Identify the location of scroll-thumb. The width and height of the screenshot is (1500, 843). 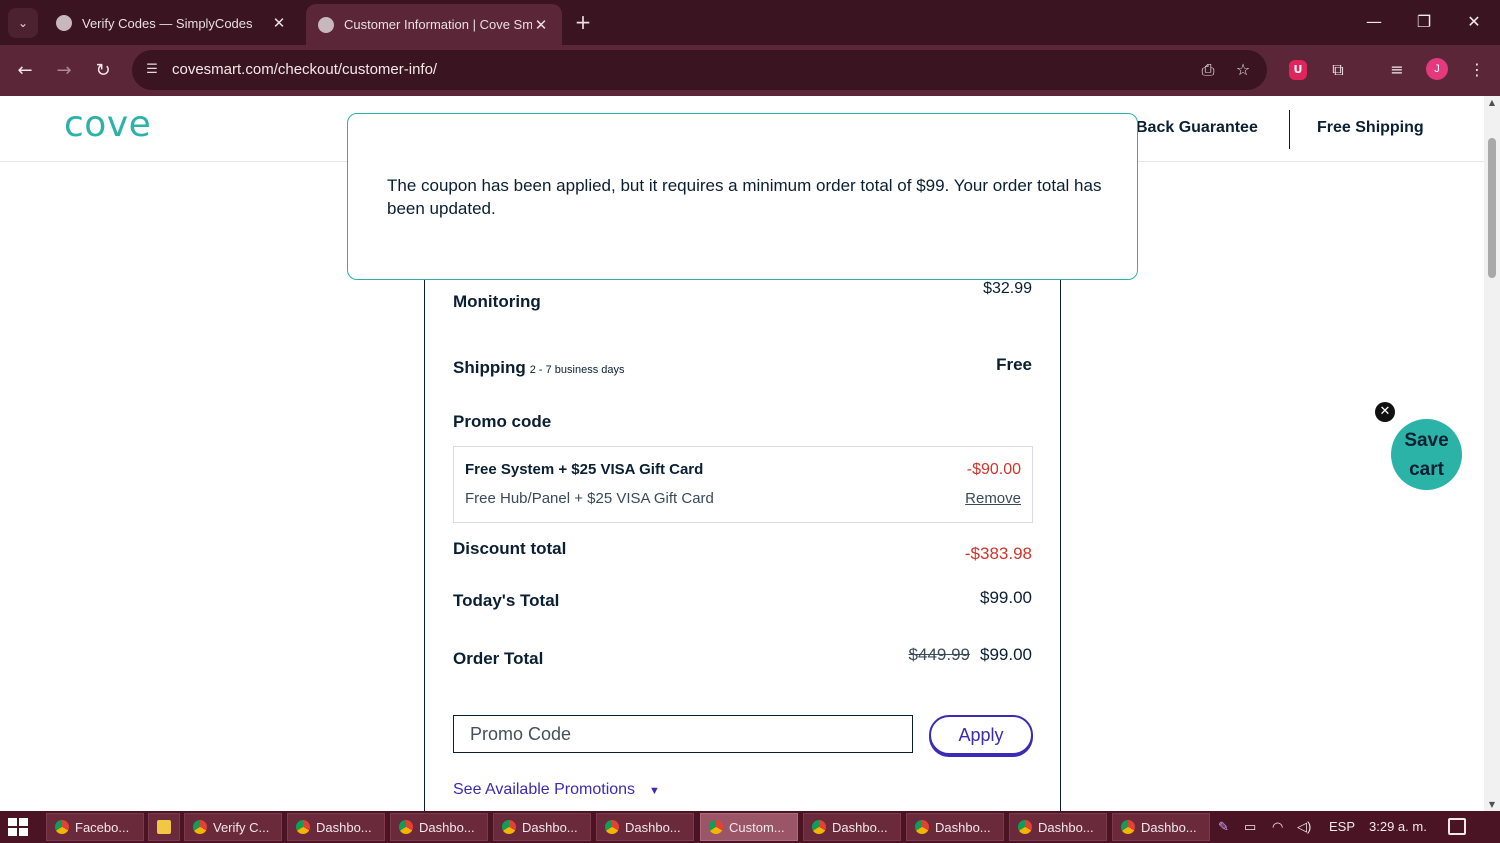
(1492, 208).